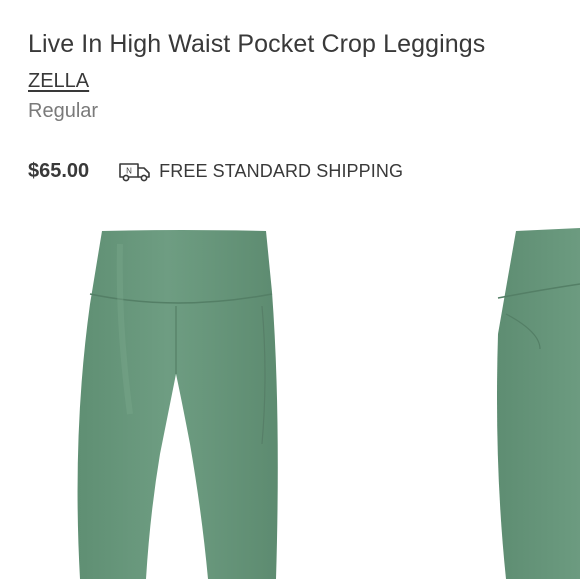 The width and height of the screenshot is (580, 579). What do you see at coordinates (63, 111) in the screenshot?
I see `fit-label: Regular` at bounding box center [63, 111].